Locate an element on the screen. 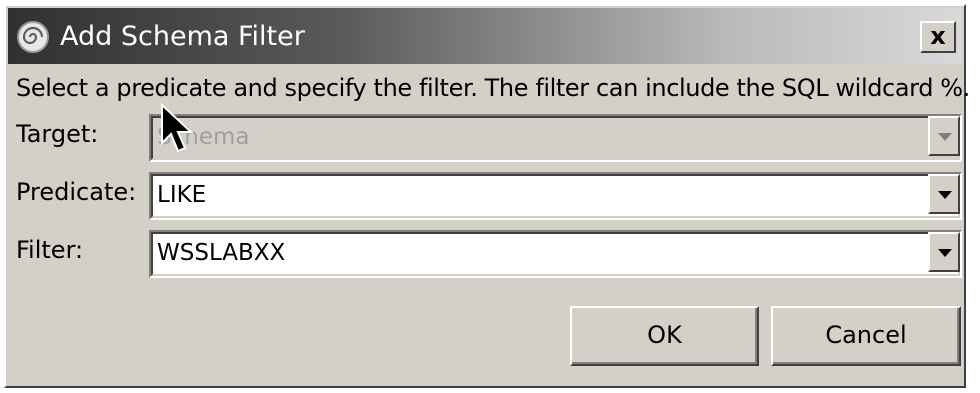 This screenshot has width=980, height=393. close-icon: x is located at coordinates (938, 36).